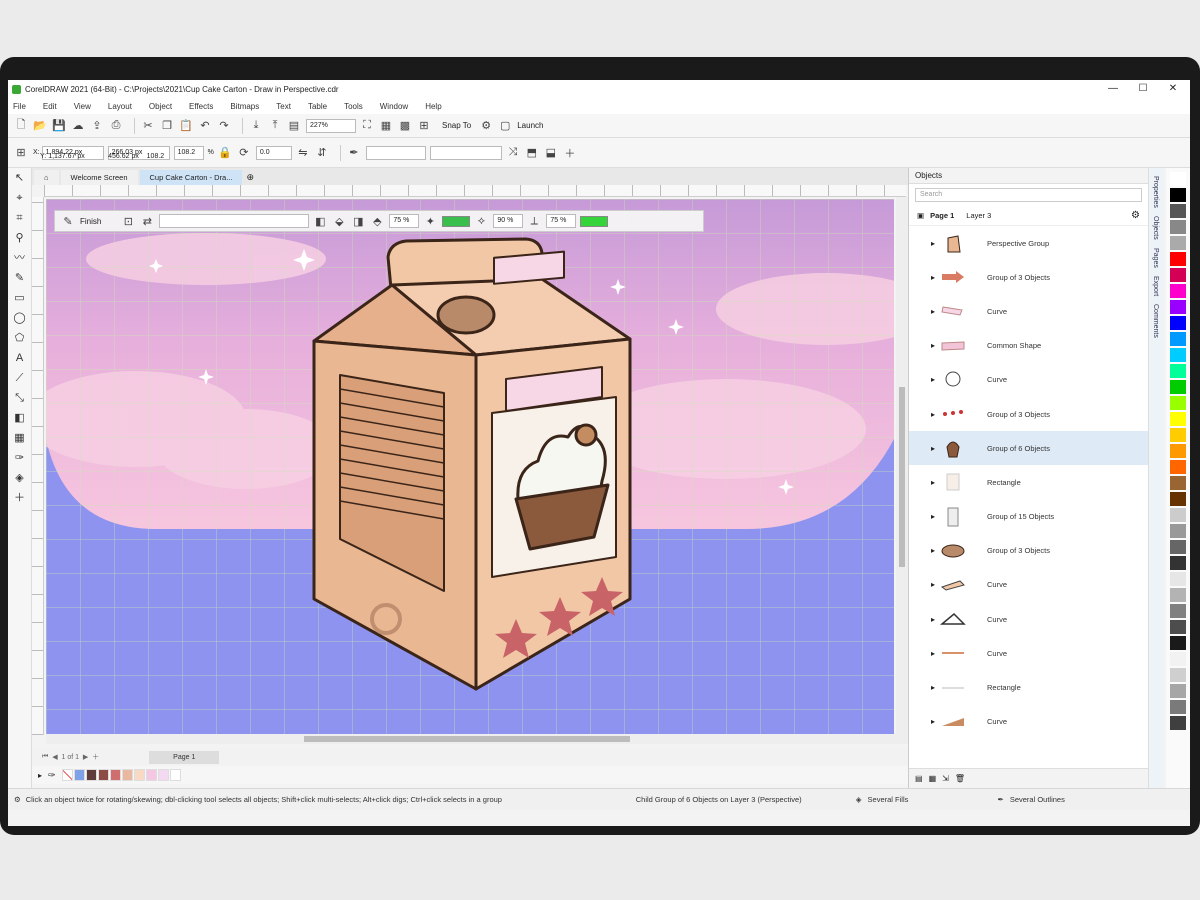 The width and height of the screenshot is (1200, 900). I want to click on palette-menu-icon: ▸, so click(40, 775).